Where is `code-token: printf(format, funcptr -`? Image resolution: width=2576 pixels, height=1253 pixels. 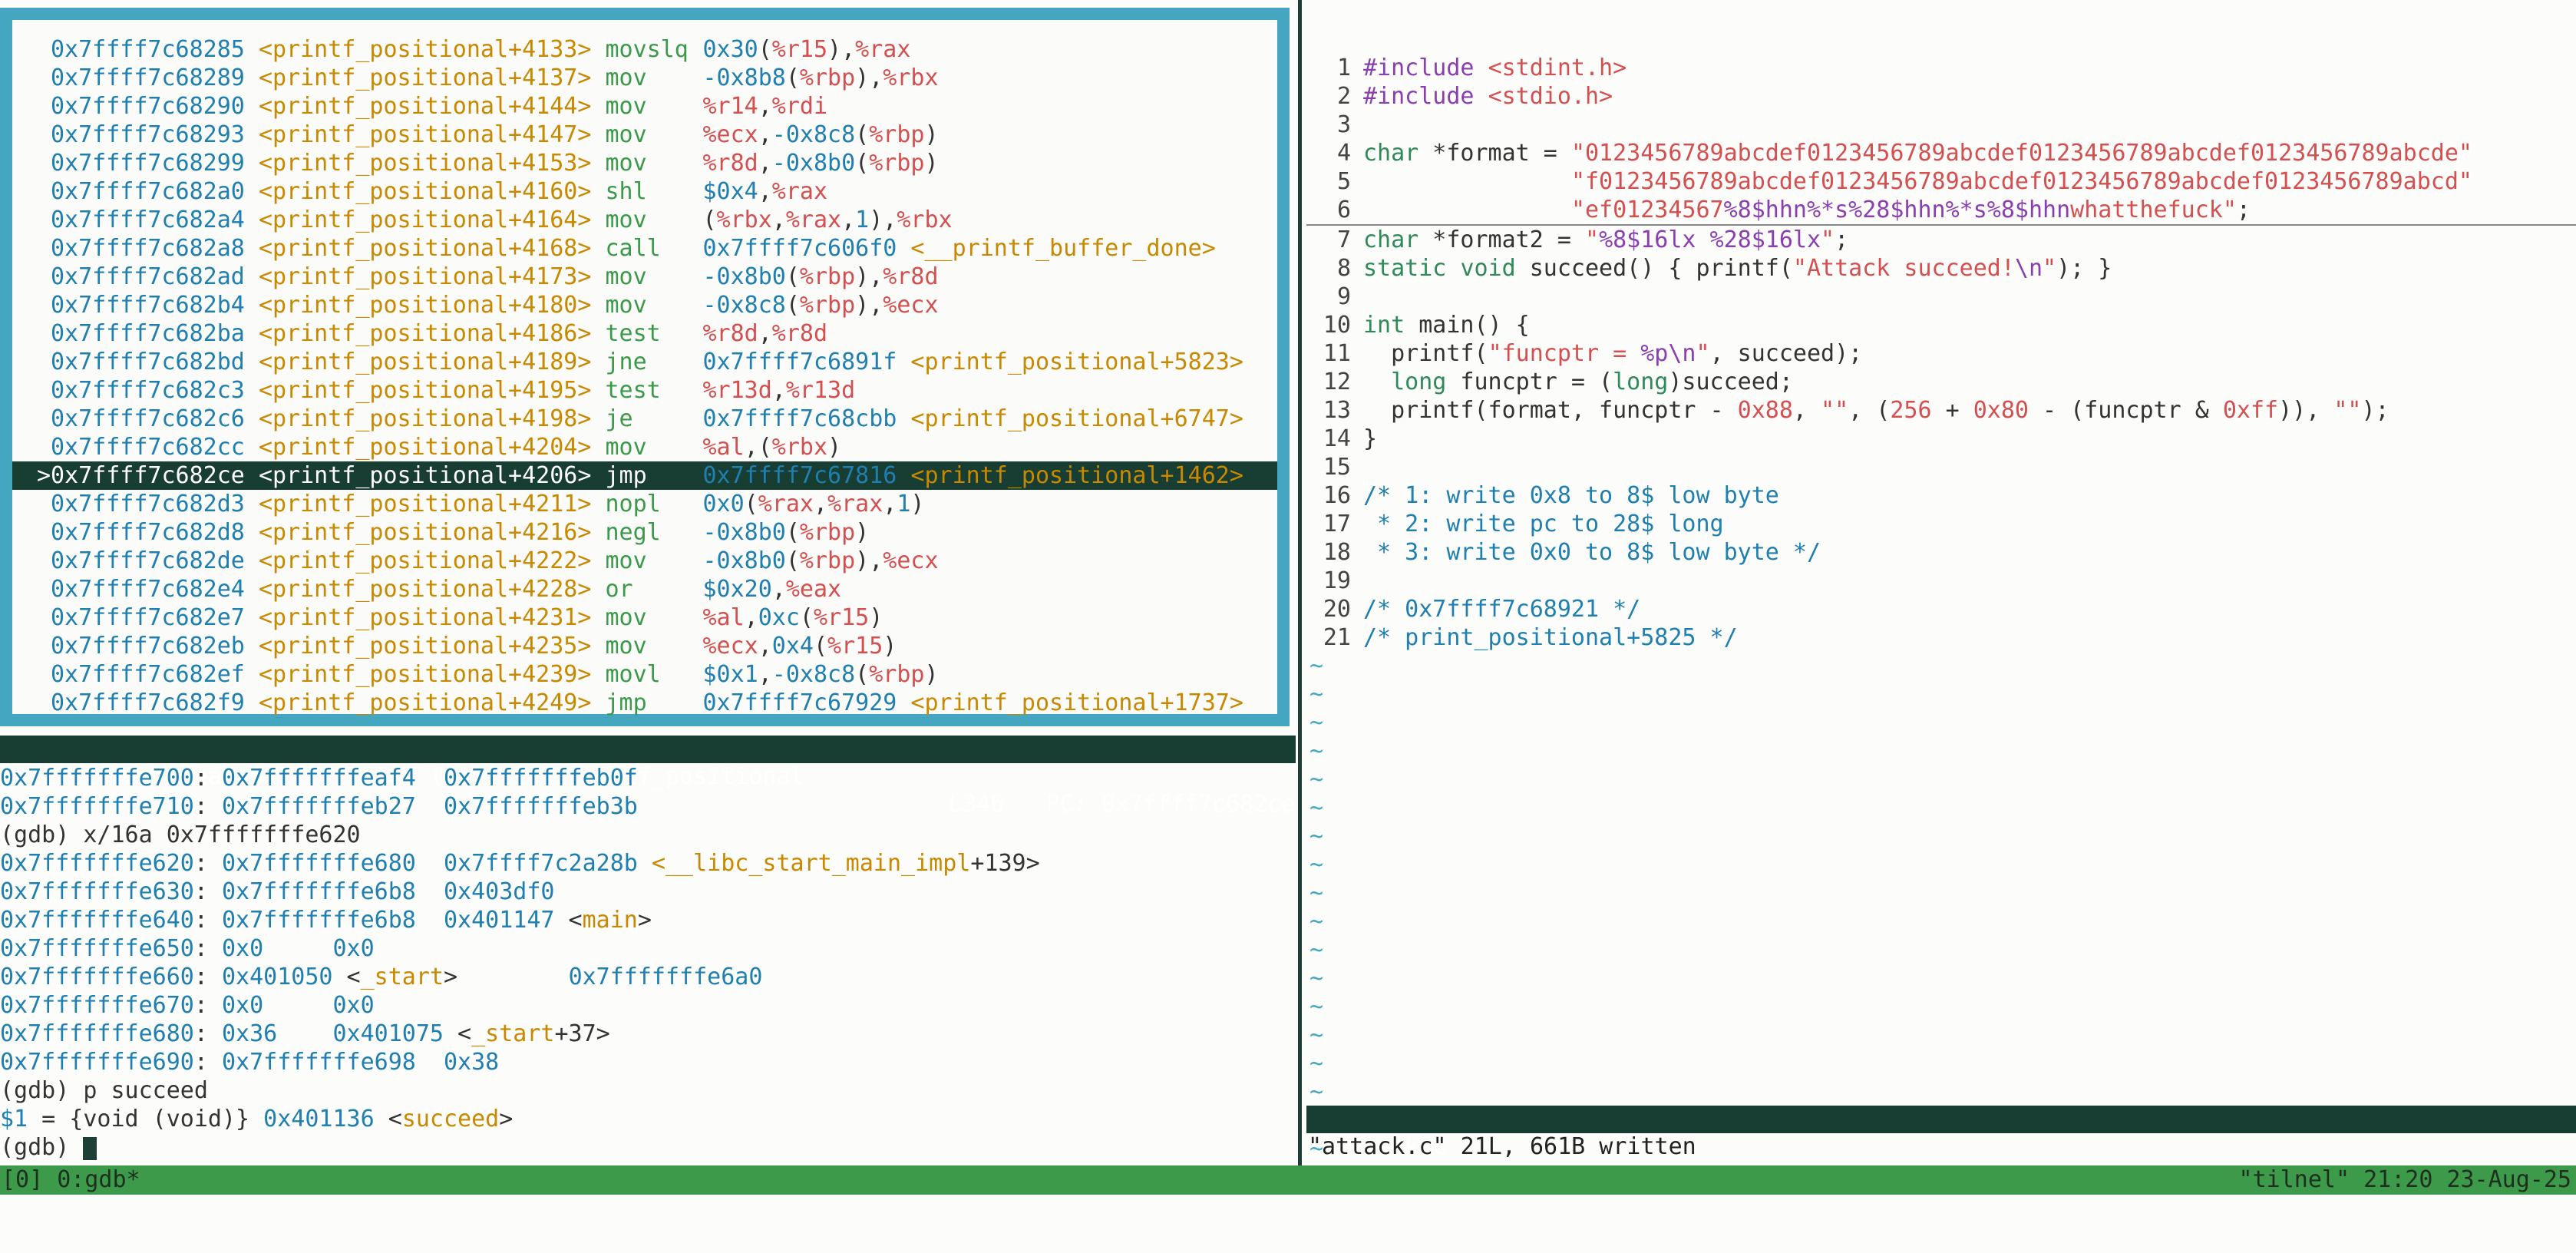
code-token: printf(format, funcptr - is located at coordinates (1550, 410).